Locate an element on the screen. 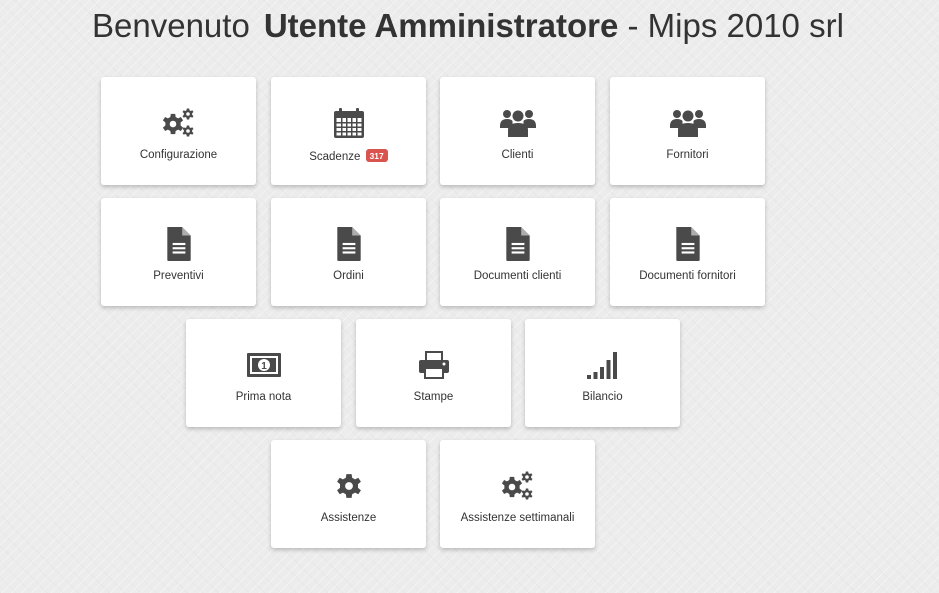 The width and height of the screenshot is (939, 593). tile-assistenze: Assistenze is located at coordinates (348, 494).